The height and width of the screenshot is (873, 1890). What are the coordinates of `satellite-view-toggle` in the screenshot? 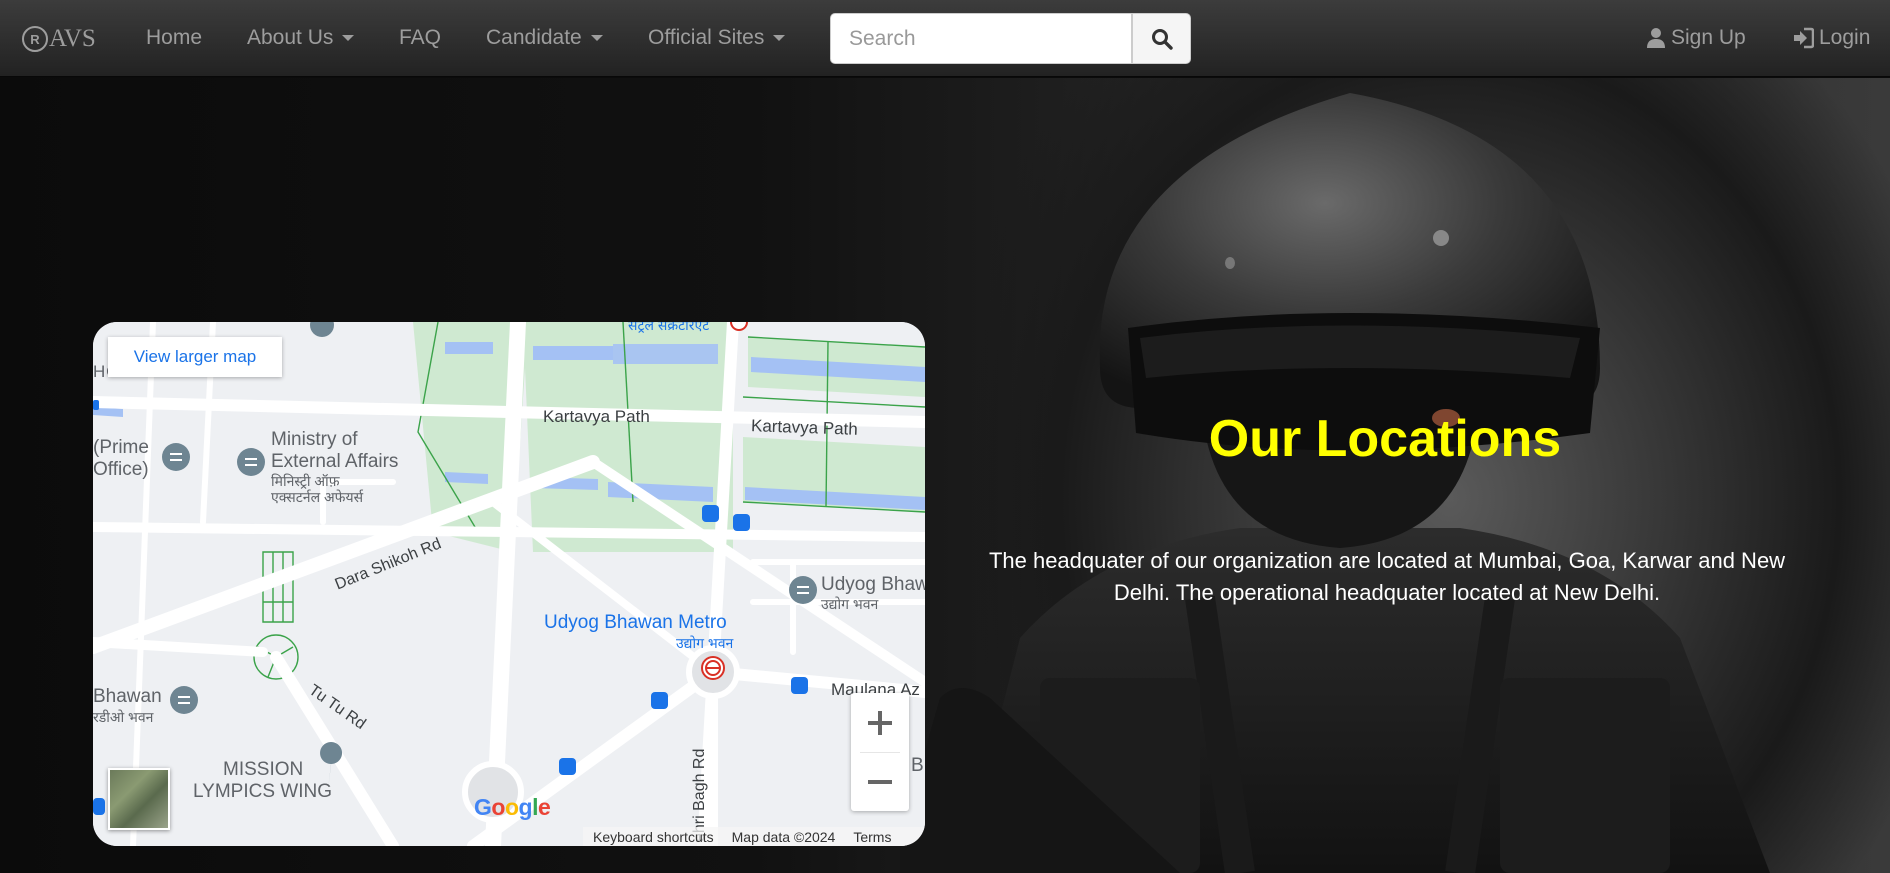 It's located at (139, 799).